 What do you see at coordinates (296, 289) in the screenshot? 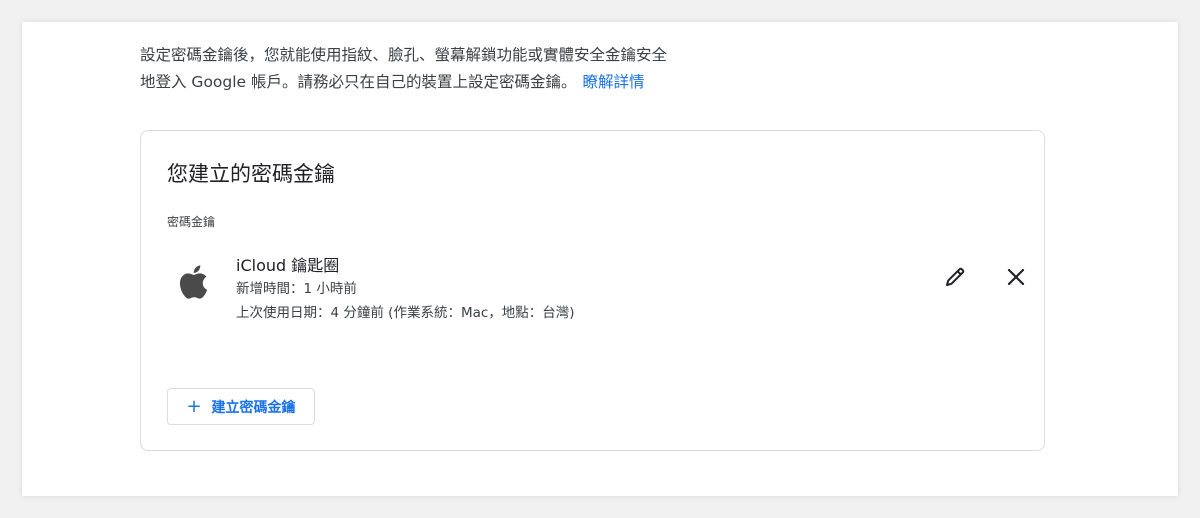
I see `passkey-created: 新增時間：1 小時前` at bounding box center [296, 289].